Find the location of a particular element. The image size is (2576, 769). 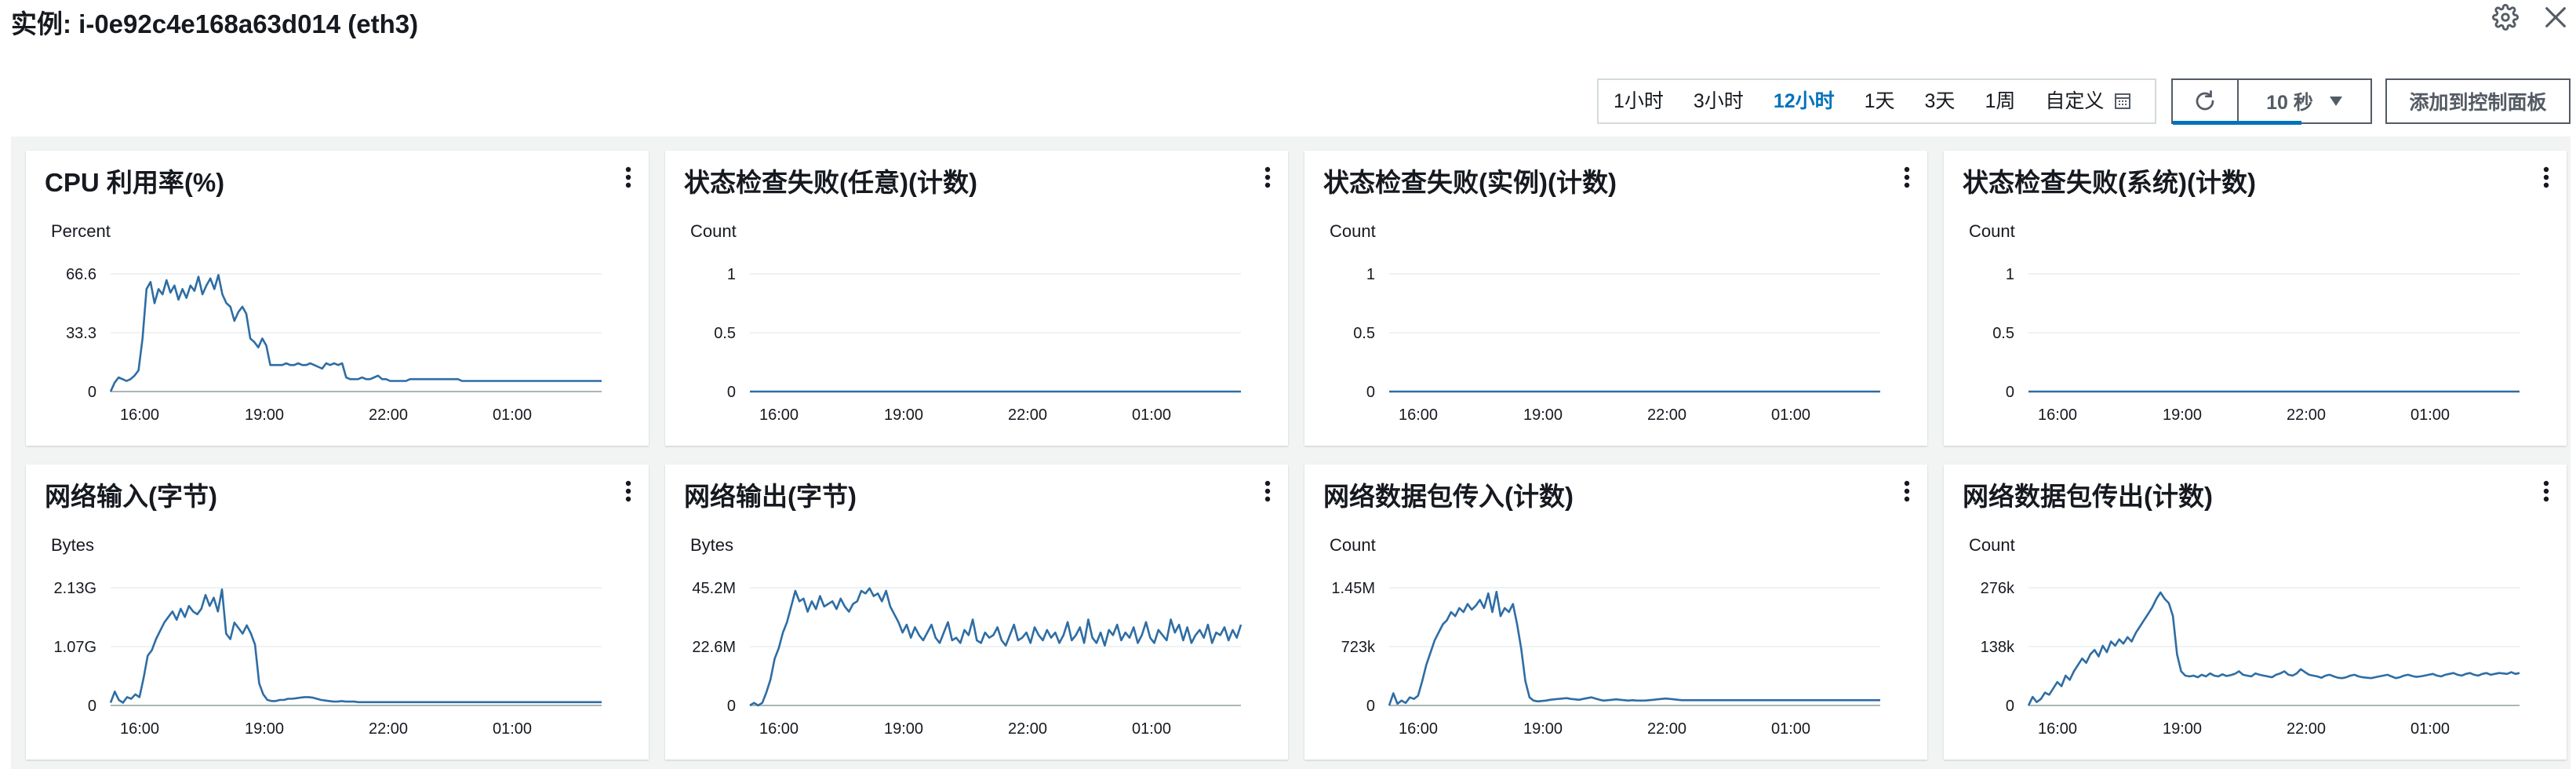

line-chart: 0 33.3 66.6 16:00 19:00 22:00 01:00 is located at coordinates (334, 345).